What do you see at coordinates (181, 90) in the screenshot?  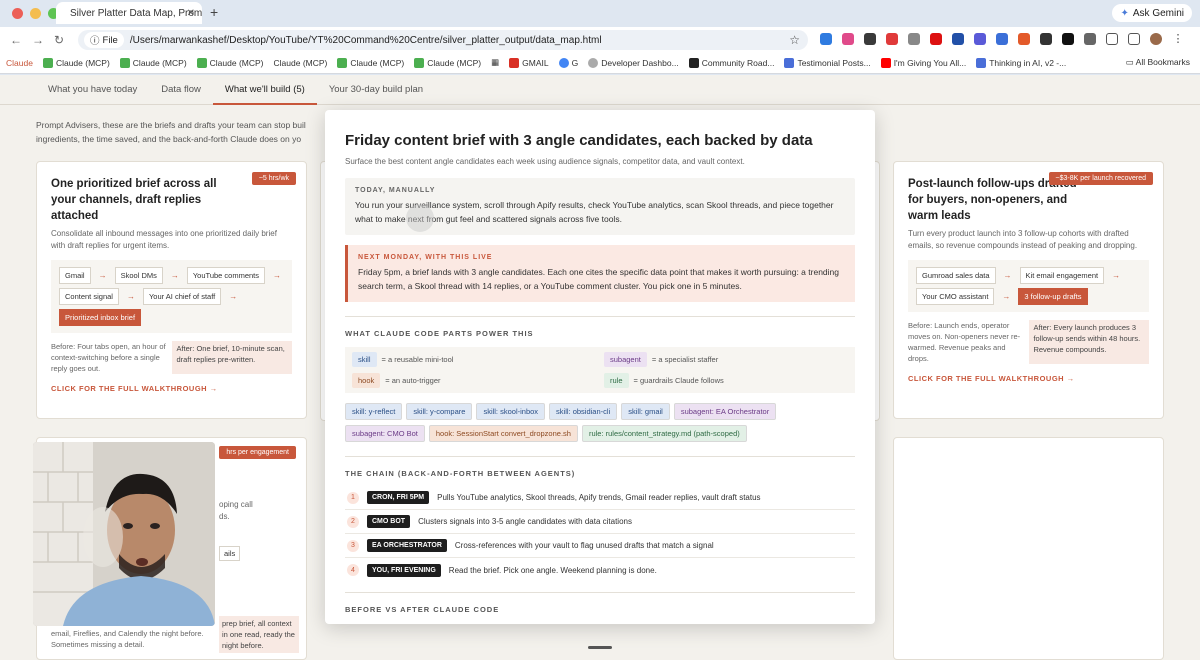 I see `tab-data-flow: Data flow` at bounding box center [181, 90].